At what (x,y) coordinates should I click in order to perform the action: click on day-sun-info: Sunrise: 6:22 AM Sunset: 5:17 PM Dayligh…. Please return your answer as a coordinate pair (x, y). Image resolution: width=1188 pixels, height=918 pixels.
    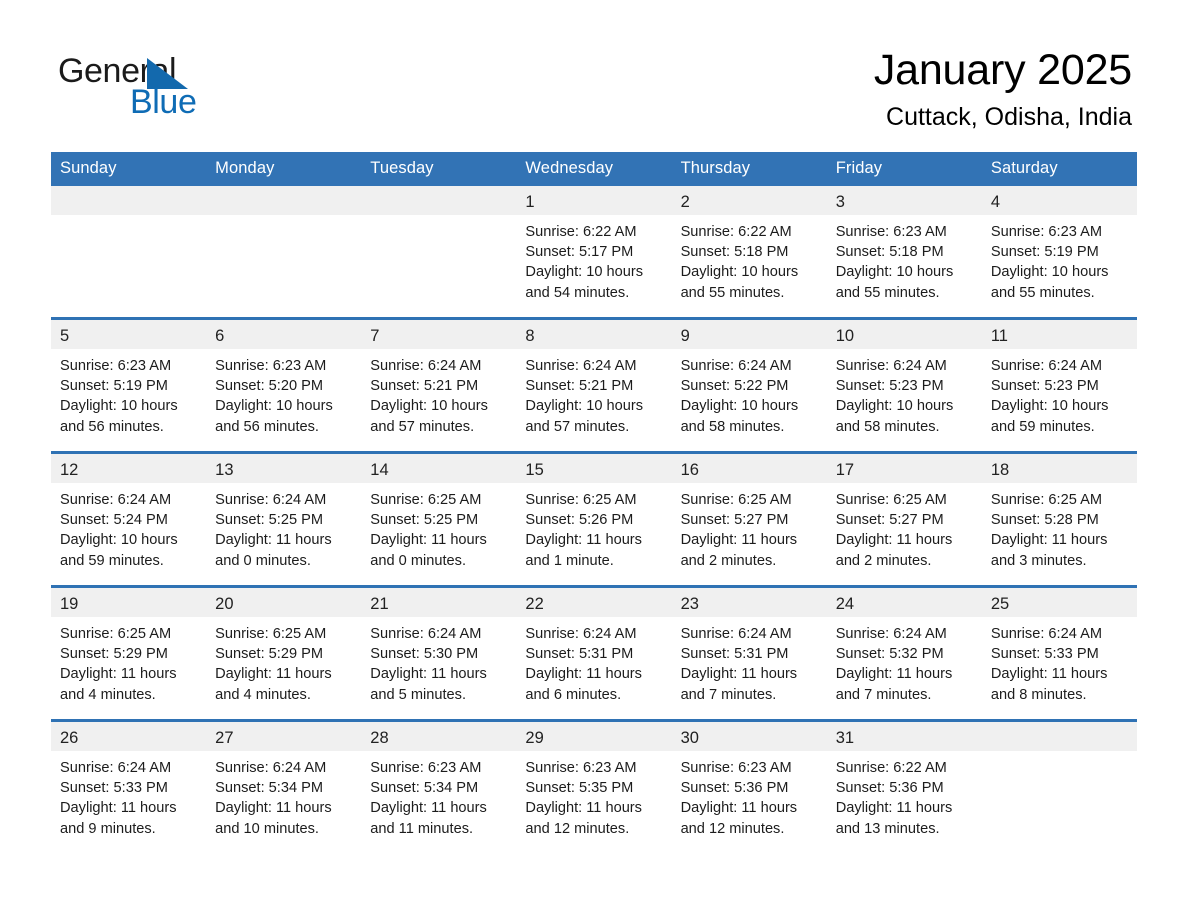
    Looking at the image, I should click on (584, 262).